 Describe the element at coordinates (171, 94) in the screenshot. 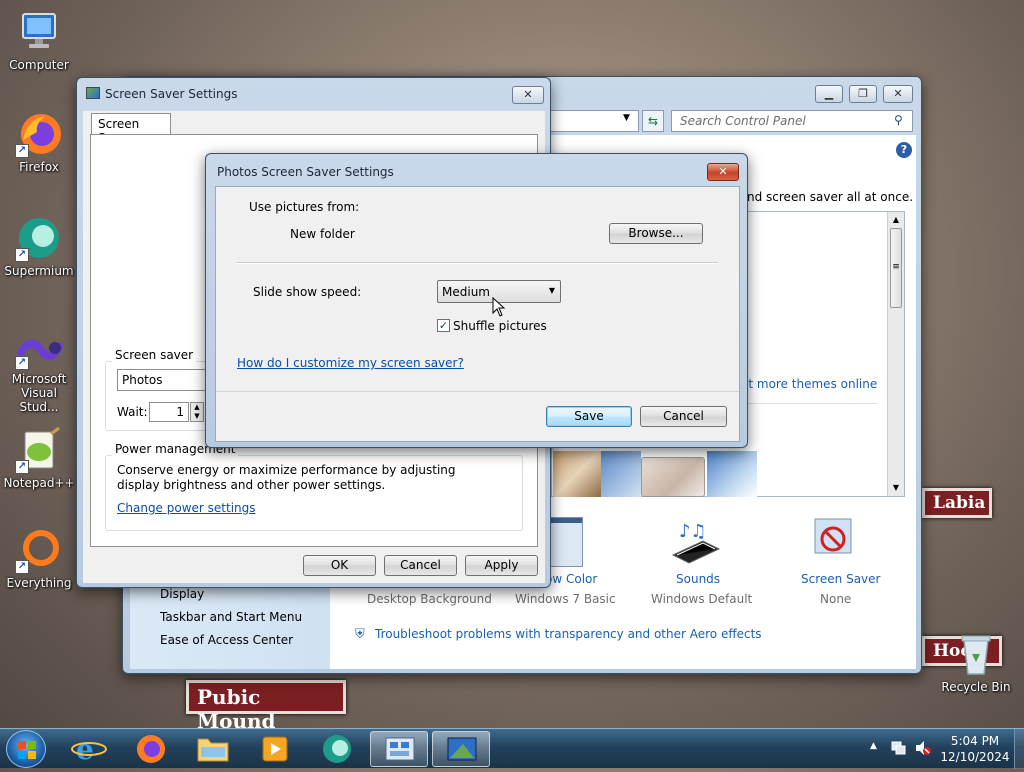

I see `window-title: Screen Saver Settings` at that location.